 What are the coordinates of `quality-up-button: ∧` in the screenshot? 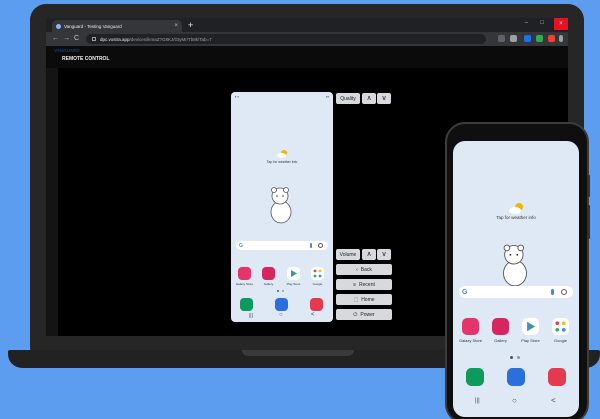 It's located at (369, 98).